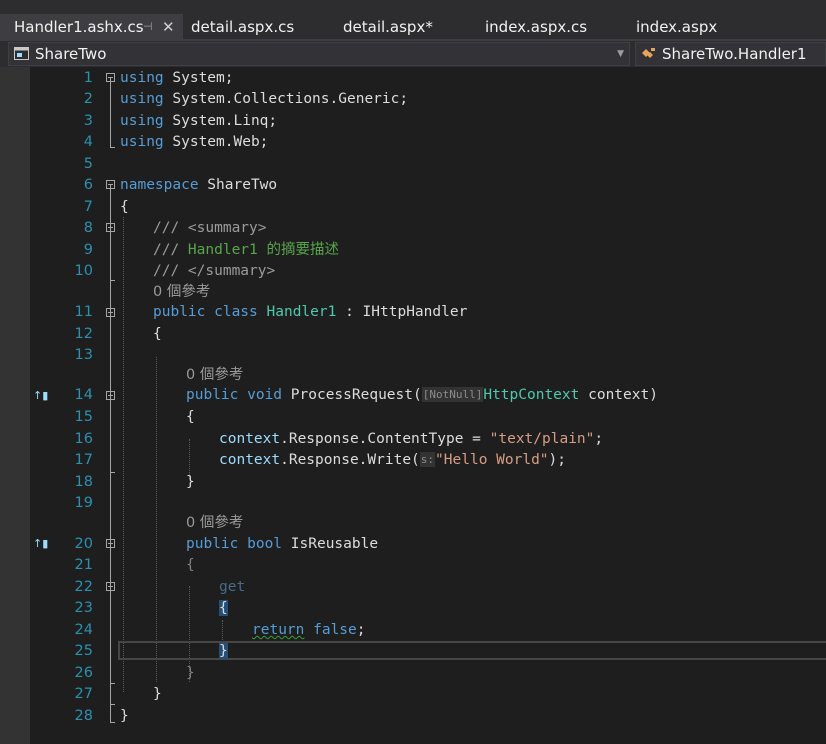 This screenshot has height=744, width=826. What do you see at coordinates (260, 544) in the screenshot?
I see `keyword: bool` at bounding box center [260, 544].